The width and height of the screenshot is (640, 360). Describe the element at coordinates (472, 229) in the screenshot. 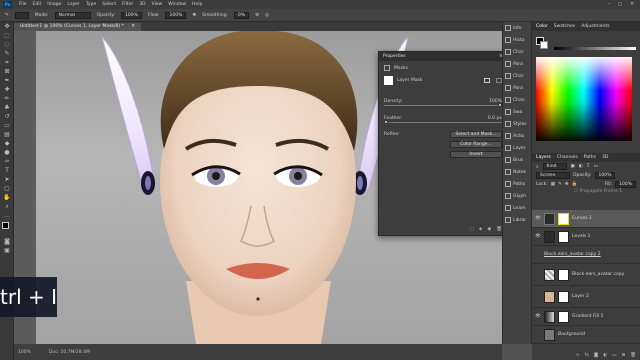

I see `load-selection-icon: ⬚` at that location.